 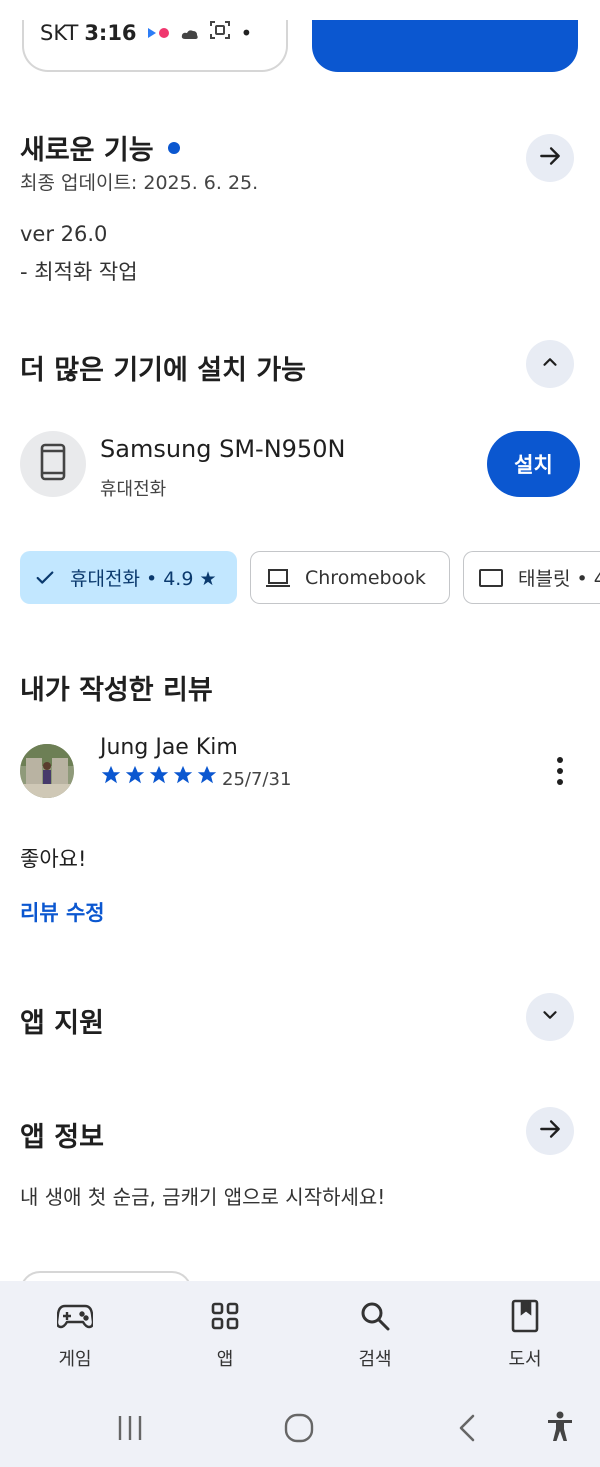 I want to click on nav-games-label: 게임, so click(x=75, y=1359).